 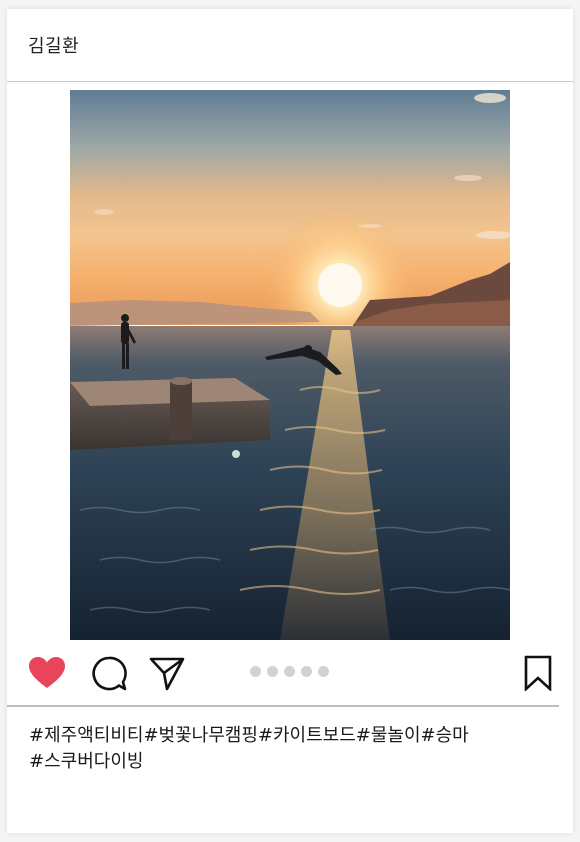 I want to click on comment-icon, so click(x=109, y=674).